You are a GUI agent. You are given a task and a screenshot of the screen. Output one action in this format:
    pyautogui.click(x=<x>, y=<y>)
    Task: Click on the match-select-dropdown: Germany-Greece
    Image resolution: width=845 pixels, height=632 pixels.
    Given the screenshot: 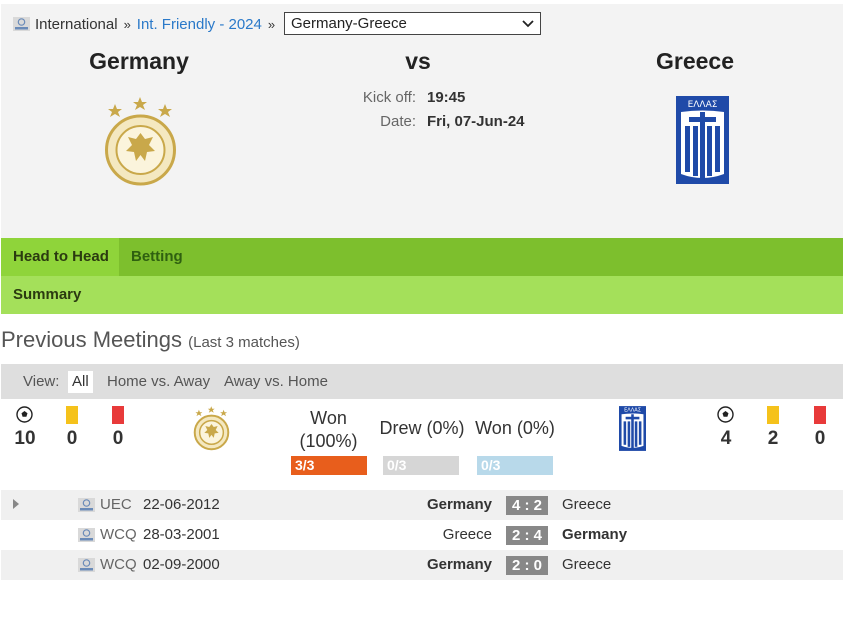 What is the action you would take?
    pyautogui.click(x=412, y=23)
    